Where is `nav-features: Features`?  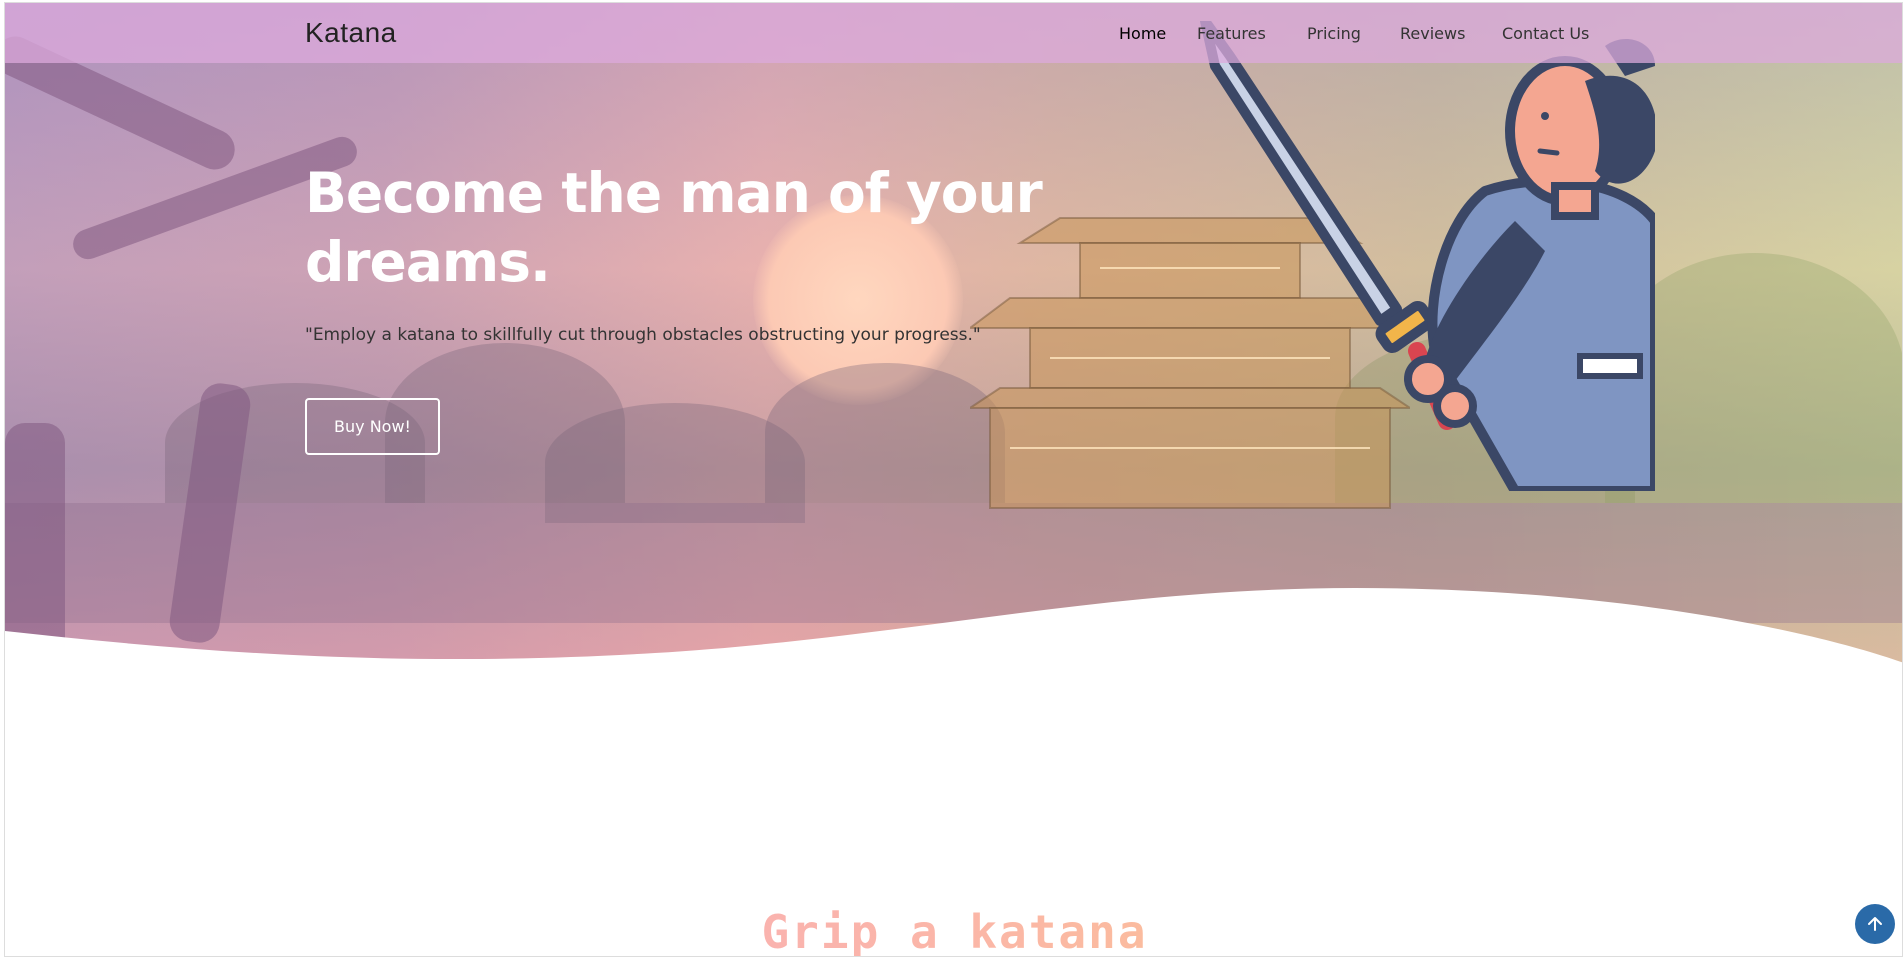 nav-features: Features is located at coordinates (1231, 33).